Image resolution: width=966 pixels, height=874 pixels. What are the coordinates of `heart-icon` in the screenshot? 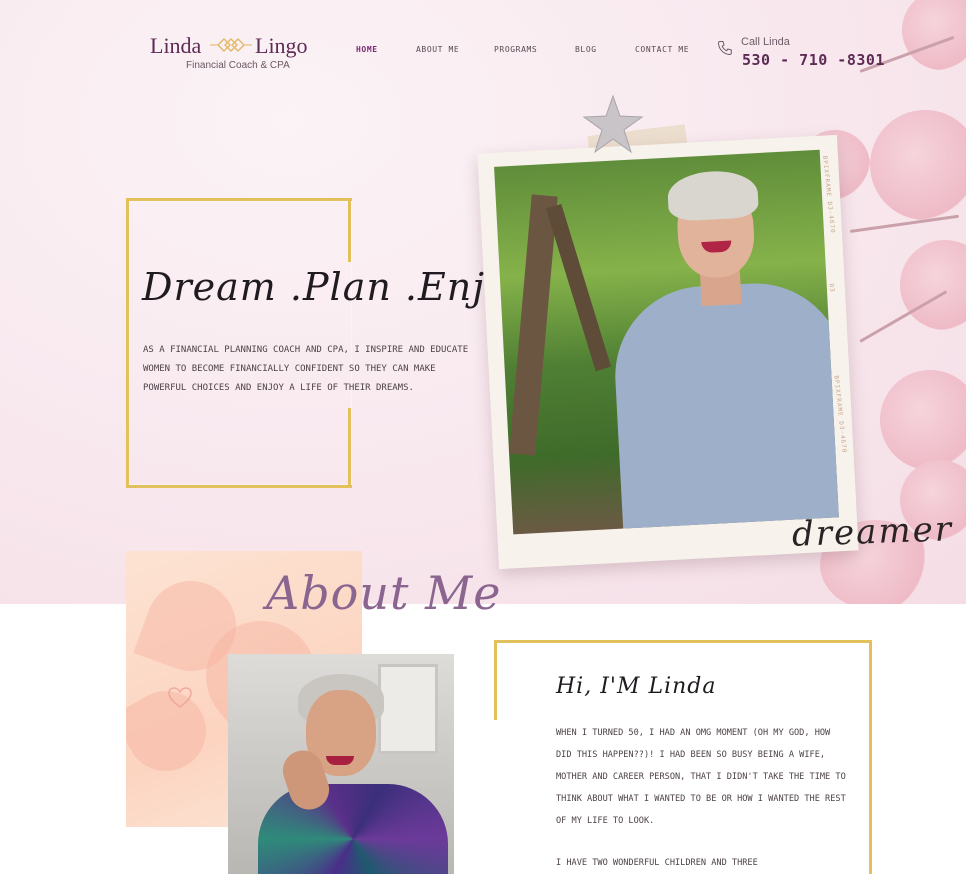 It's located at (180, 697).